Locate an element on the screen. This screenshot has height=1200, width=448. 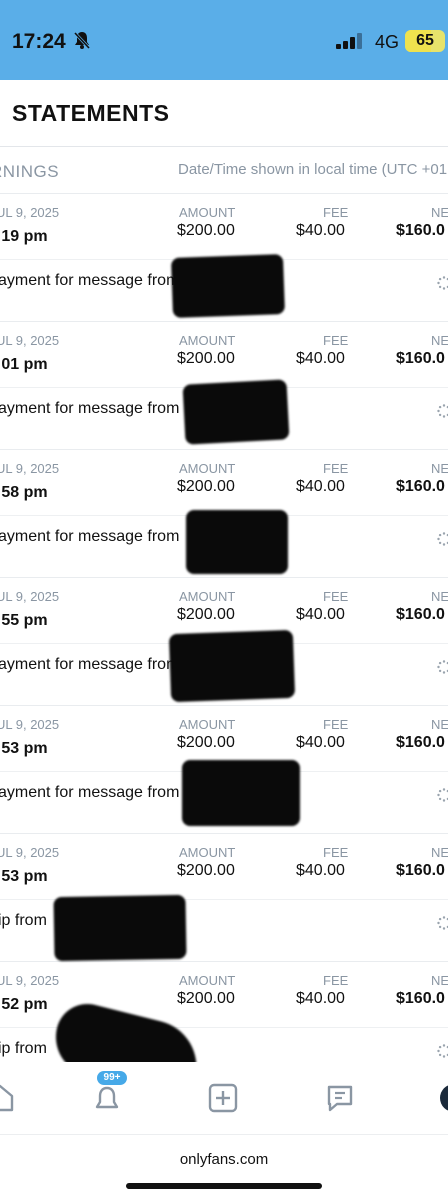
signal-icon is located at coordinates (349, 41).